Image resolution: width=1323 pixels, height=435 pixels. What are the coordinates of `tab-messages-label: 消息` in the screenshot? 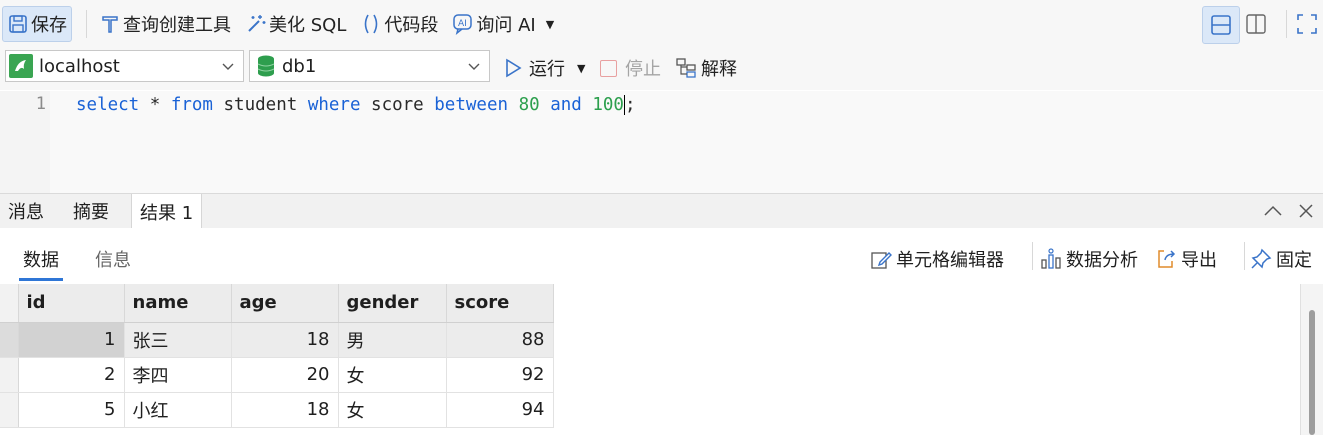 It's located at (26, 212).